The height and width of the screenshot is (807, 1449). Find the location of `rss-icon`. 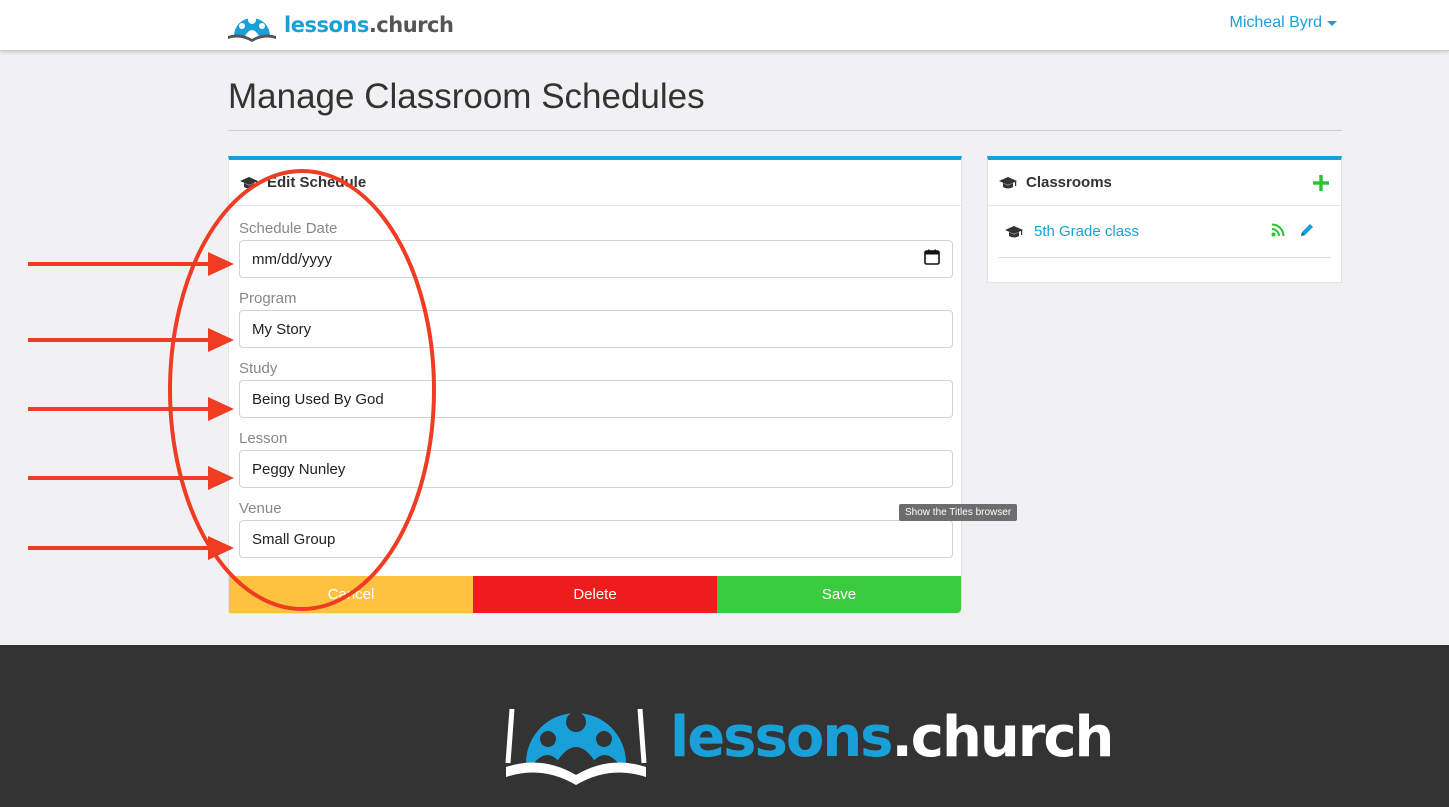

rss-icon is located at coordinates (1278, 232).